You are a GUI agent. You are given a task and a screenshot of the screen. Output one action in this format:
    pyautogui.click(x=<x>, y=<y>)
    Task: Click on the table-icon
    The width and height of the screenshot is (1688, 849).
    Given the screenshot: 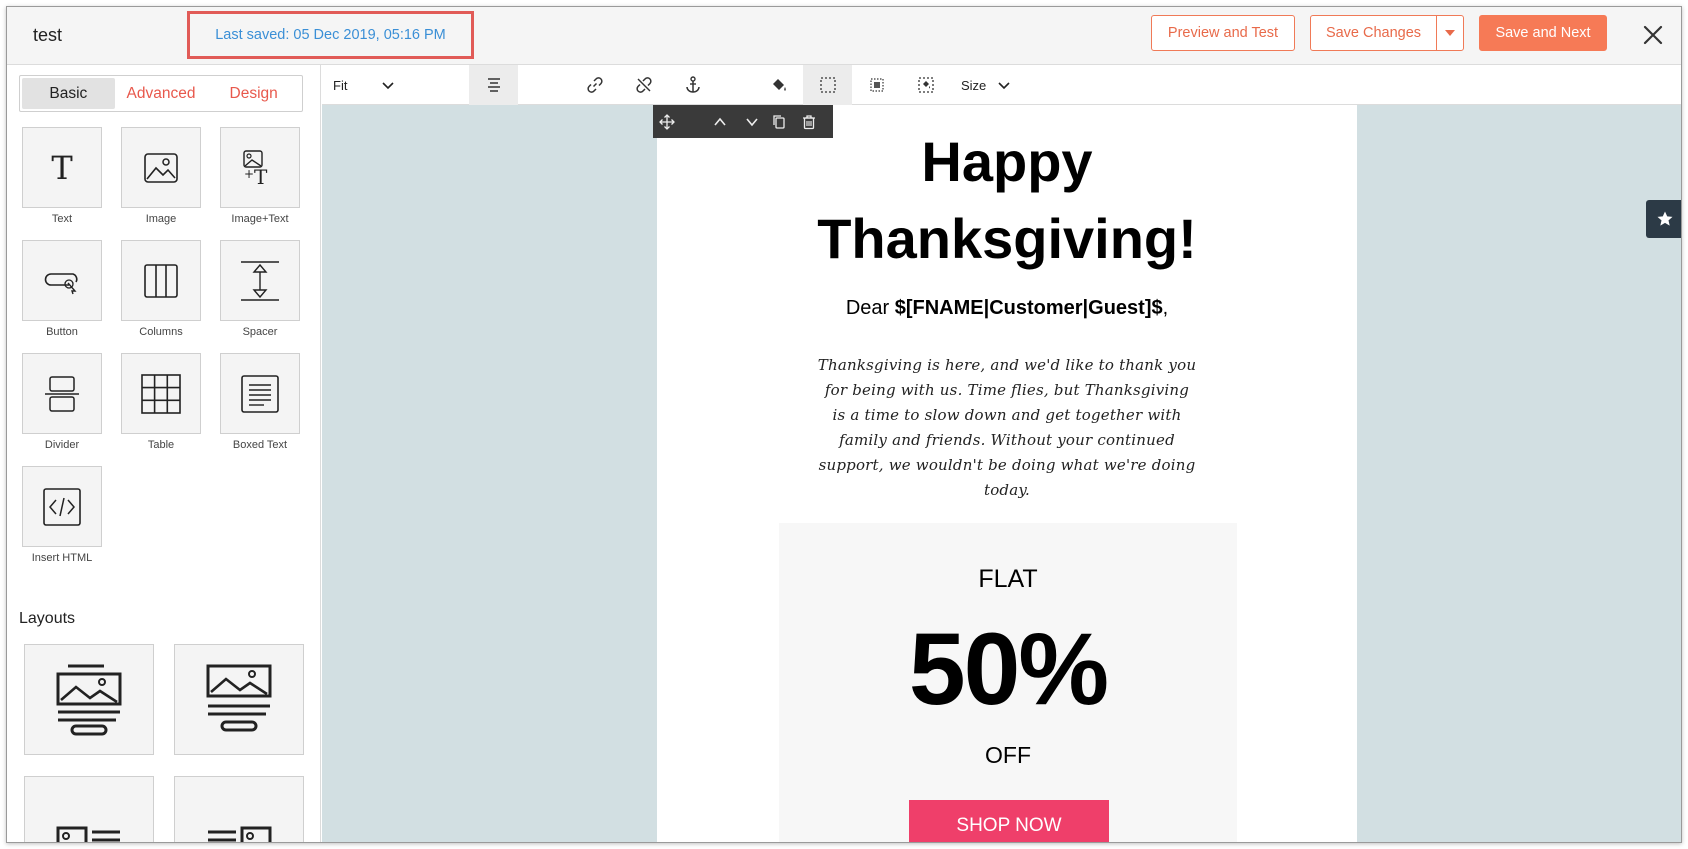 What is the action you would take?
    pyautogui.click(x=161, y=393)
    